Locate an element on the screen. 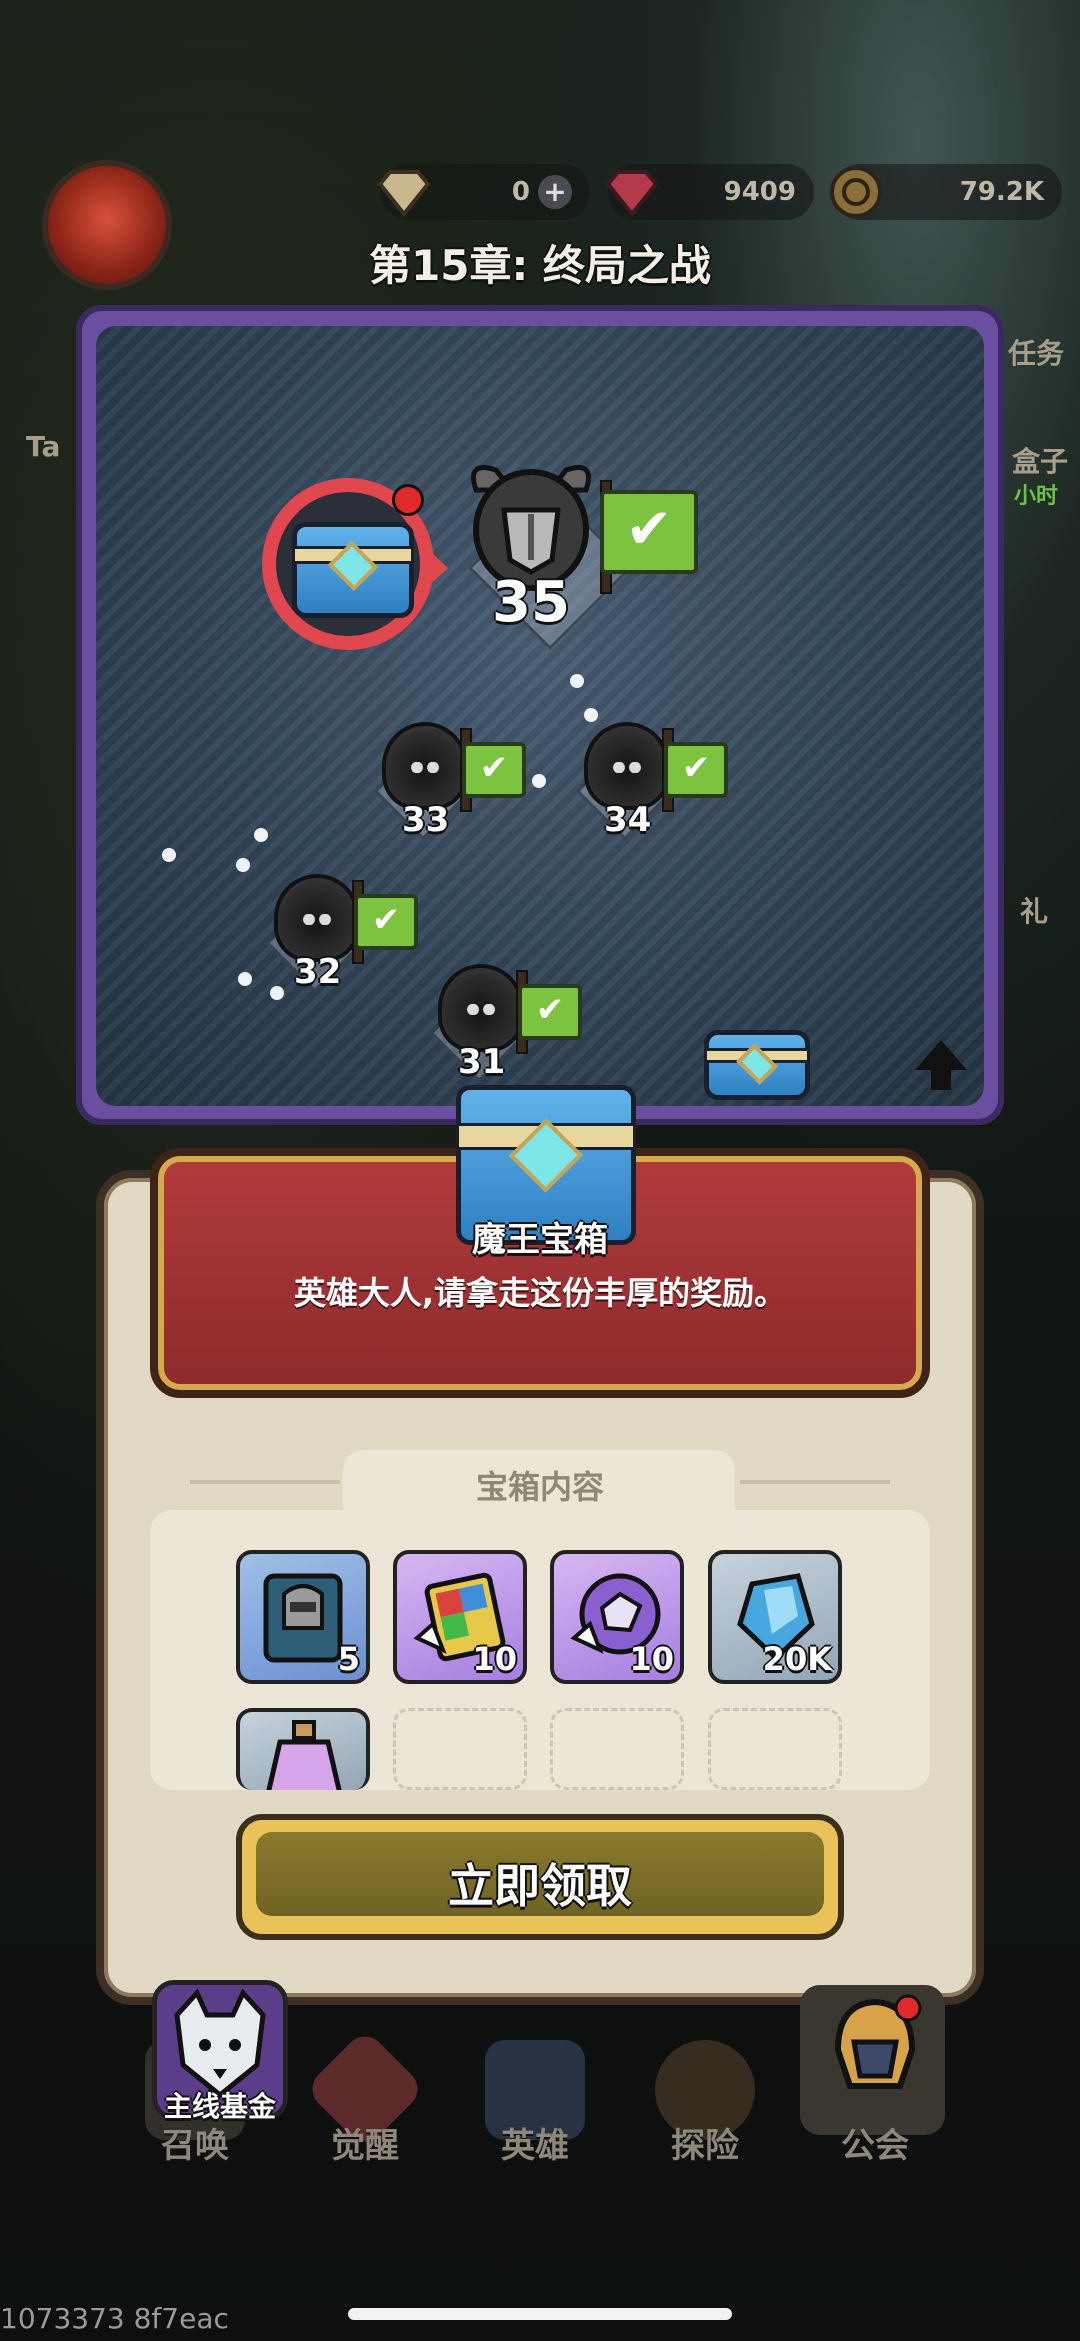 Image resolution: width=1080 pixels, height=2341 pixels. nav-awaken: 觉醒 is located at coordinates (365, 2104).